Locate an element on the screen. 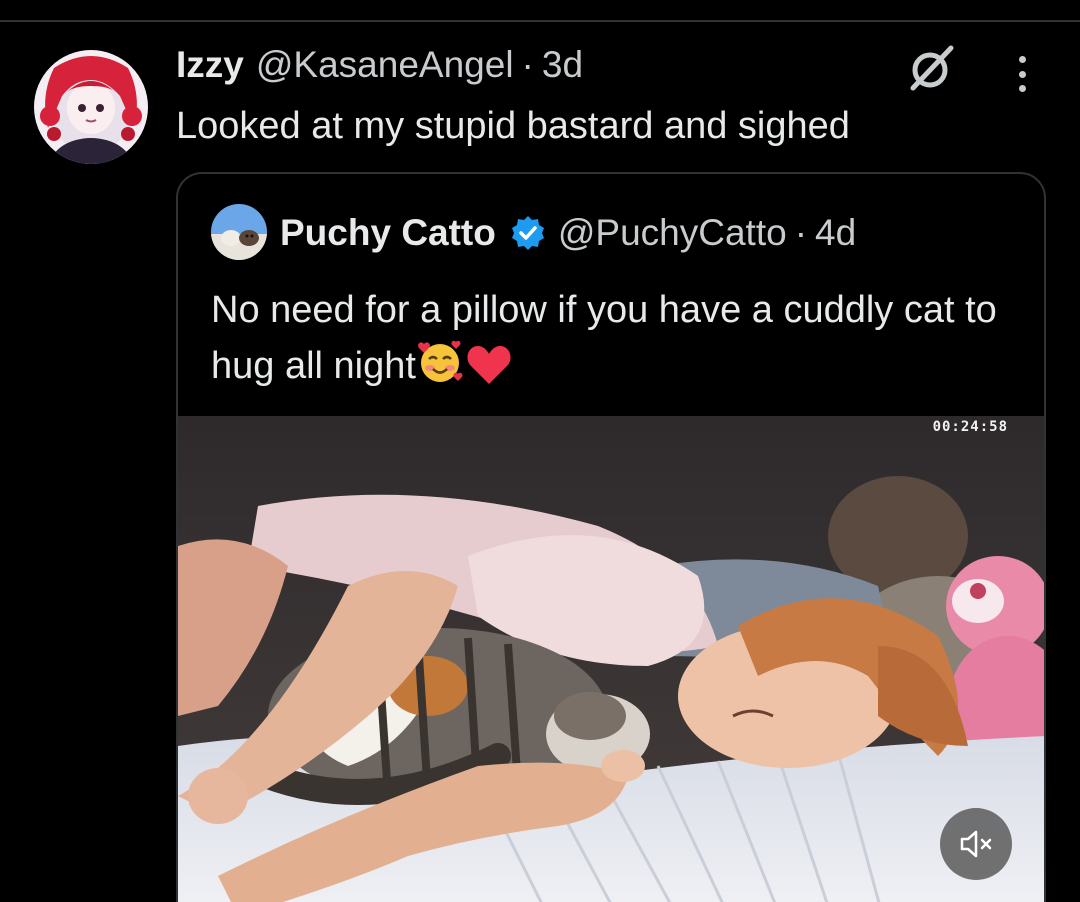  quoted-time: 4d is located at coordinates (835, 233).